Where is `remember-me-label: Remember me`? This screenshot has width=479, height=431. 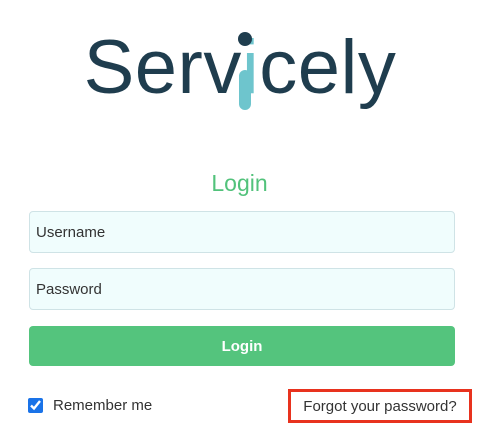 remember-me-label: Remember me is located at coordinates (102, 405).